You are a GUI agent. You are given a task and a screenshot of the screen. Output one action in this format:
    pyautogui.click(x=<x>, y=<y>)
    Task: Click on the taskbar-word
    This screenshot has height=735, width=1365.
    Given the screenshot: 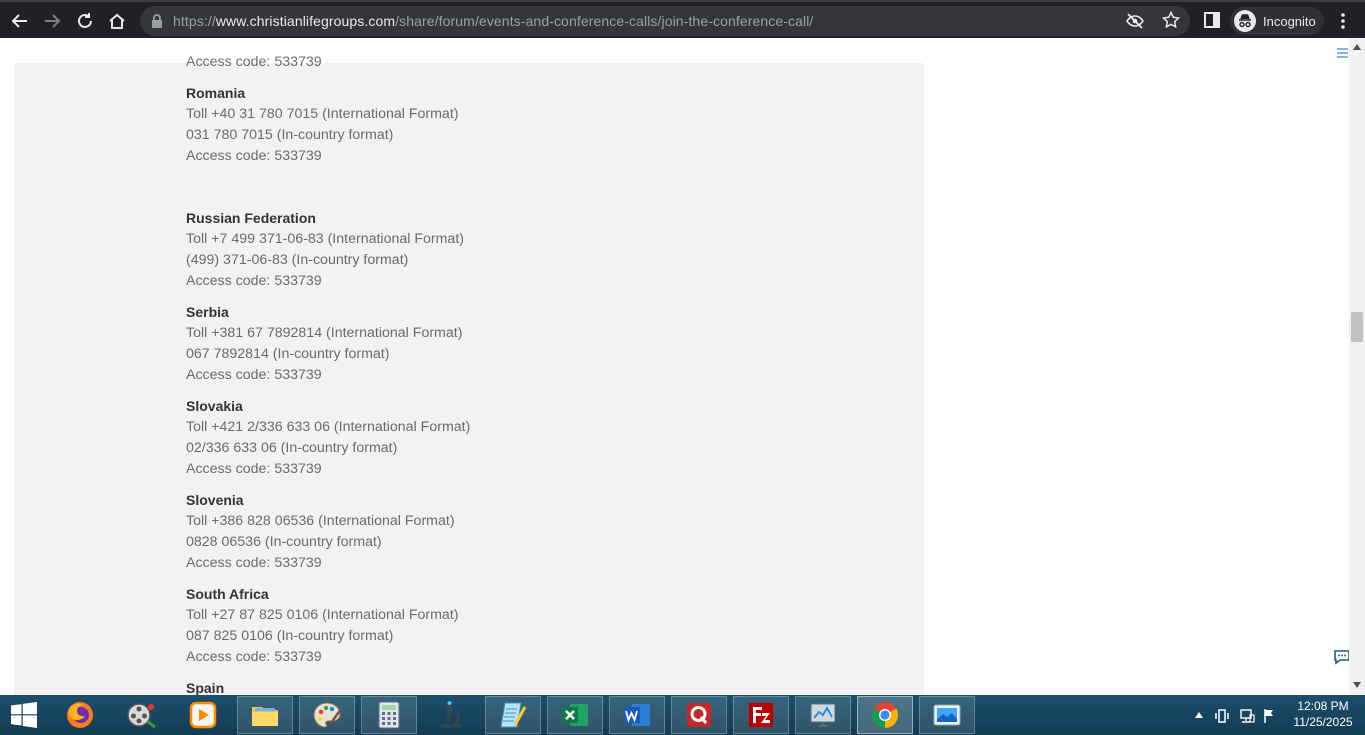 What is the action you would take?
    pyautogui.click(x=637, y=715)
    